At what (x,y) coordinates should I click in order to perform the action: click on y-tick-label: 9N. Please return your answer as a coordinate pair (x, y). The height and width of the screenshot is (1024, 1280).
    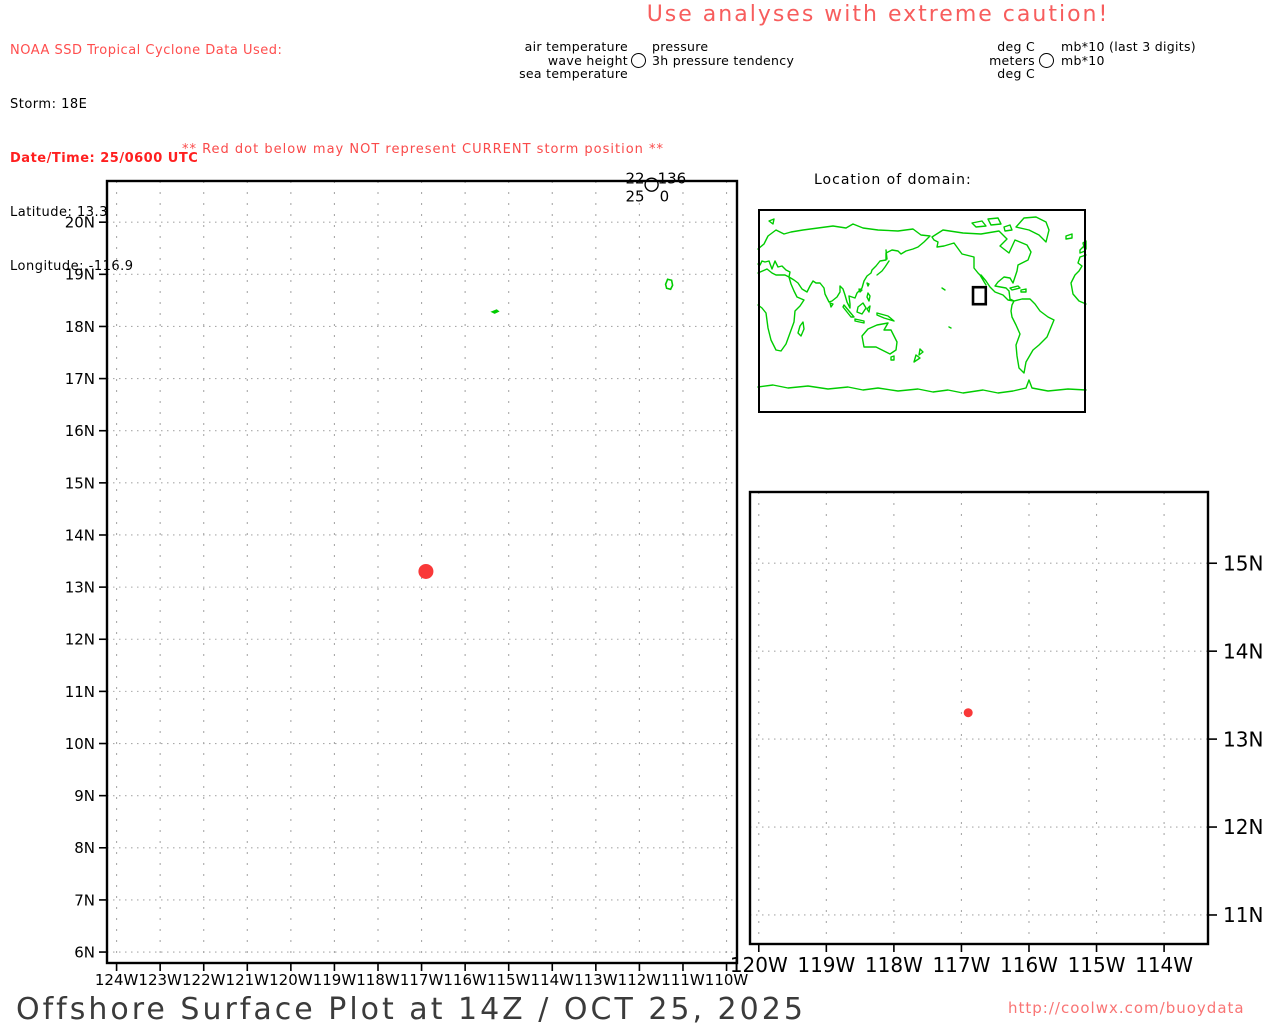
    Looking at the image, I should click on (84, 796).